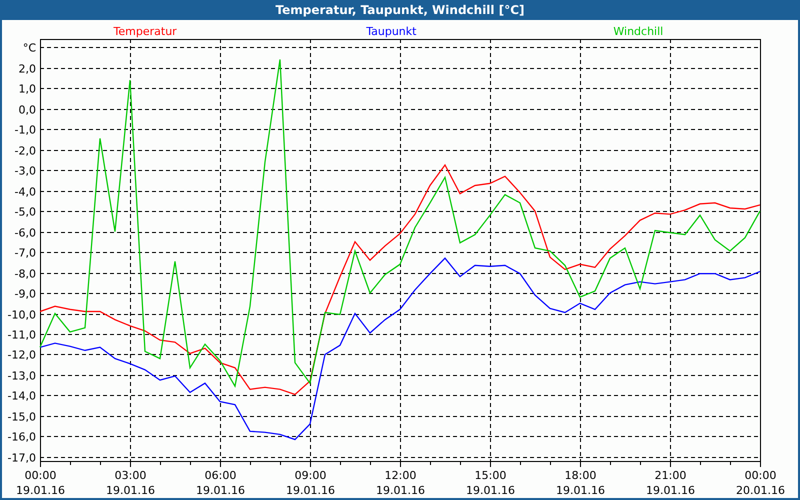  What do you see at coordinates (27, 89) in the screenshot?
I see `y-axis-label: 1,0` at bounding box center [27, 89].